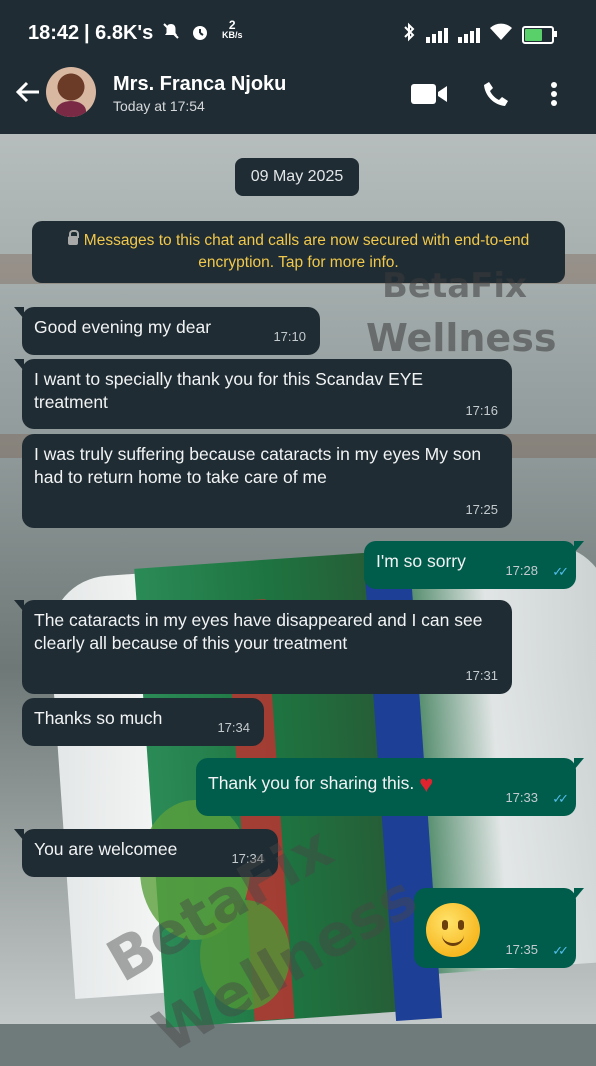  Describe the element at coordinates (199, 84) in the screenshot. I see `contact-name: Mrs. Franca Njoku` at that location.